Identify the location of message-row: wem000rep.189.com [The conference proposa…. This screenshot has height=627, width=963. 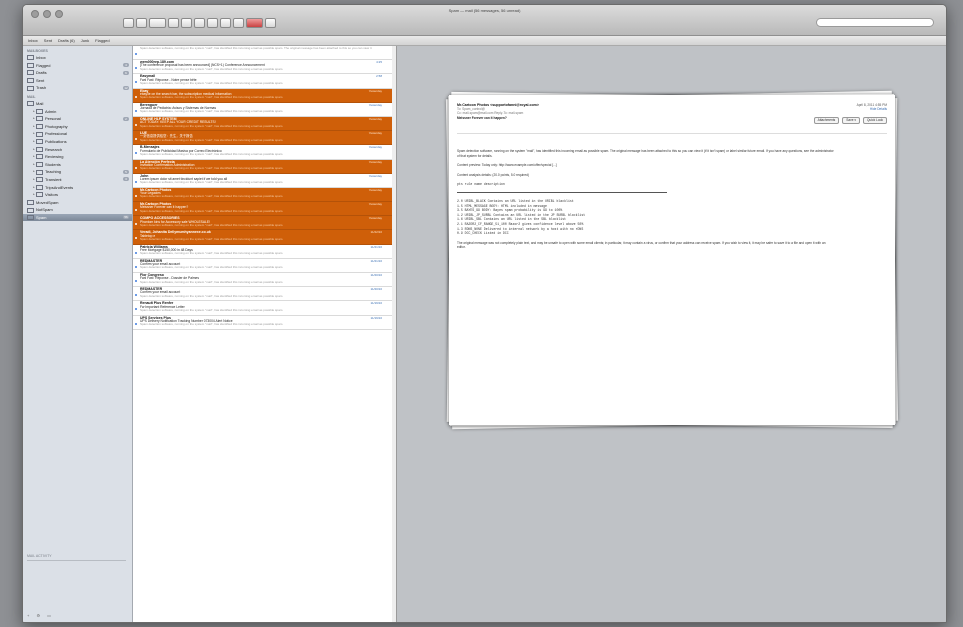
(264, 67).